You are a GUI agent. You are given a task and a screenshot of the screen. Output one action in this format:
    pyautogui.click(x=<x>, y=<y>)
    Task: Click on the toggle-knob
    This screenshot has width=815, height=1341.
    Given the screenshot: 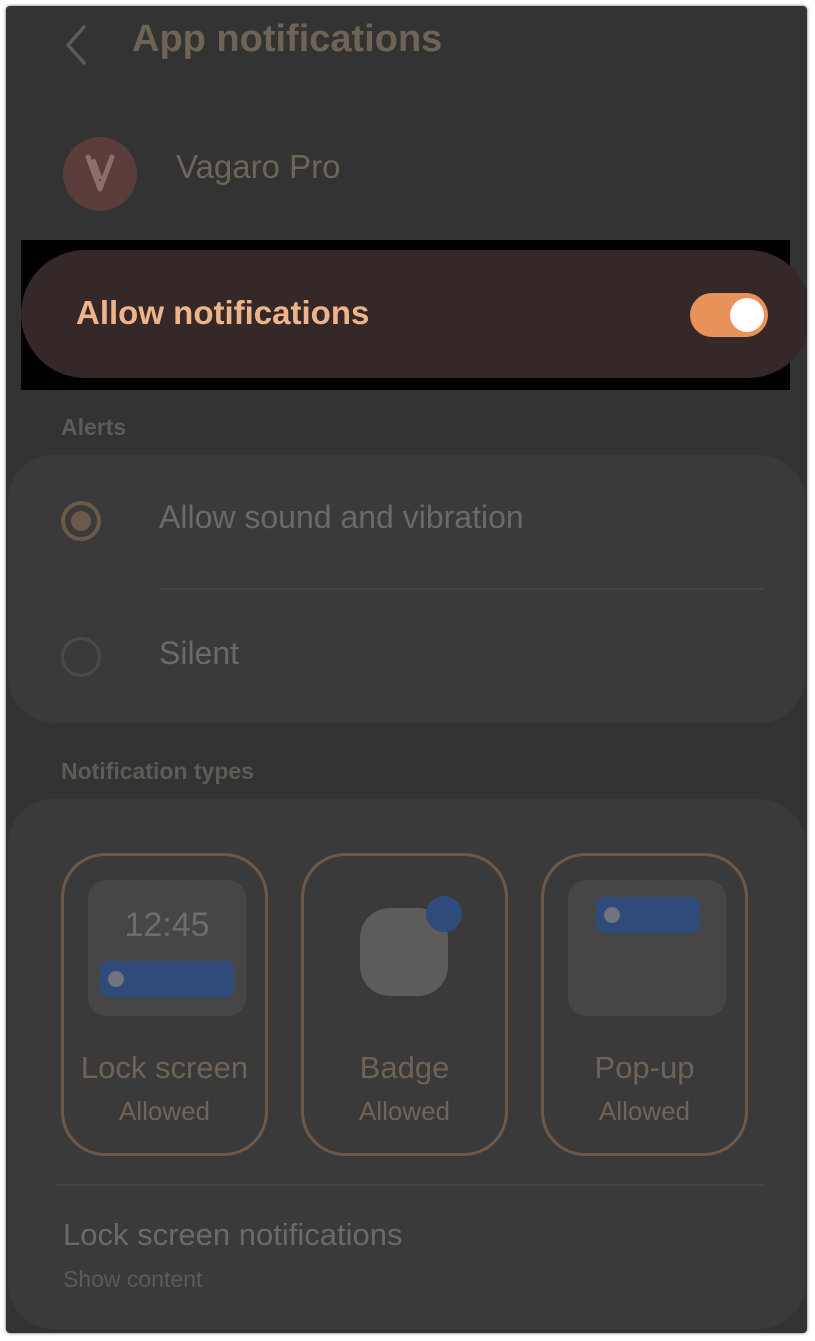 What is the action you would take?
    pyautogui.click(x=747, y=315)
    